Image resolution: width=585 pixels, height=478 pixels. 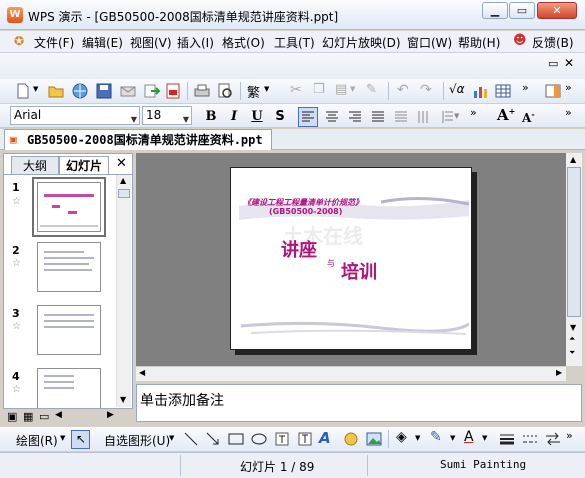 What do you see at coordinates (12, 416) in the screenshot?
I see `normal-view-icon: ▣` at bounding box center [12, 416].